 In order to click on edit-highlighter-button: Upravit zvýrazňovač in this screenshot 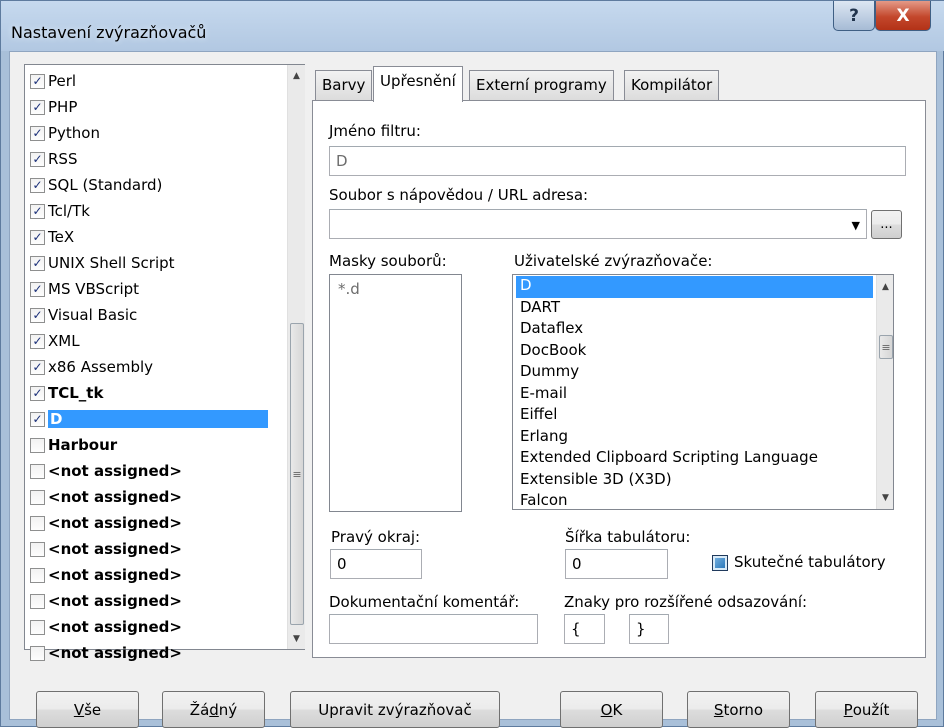, I will do `click(395, 709)`.